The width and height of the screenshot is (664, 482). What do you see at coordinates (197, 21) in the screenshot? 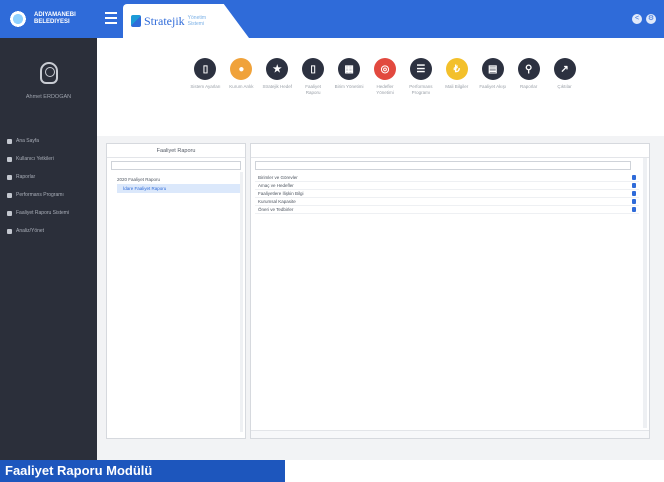
I see `logo-subtitle: Yönetim Sistemi` at bounding box center [197, 21].